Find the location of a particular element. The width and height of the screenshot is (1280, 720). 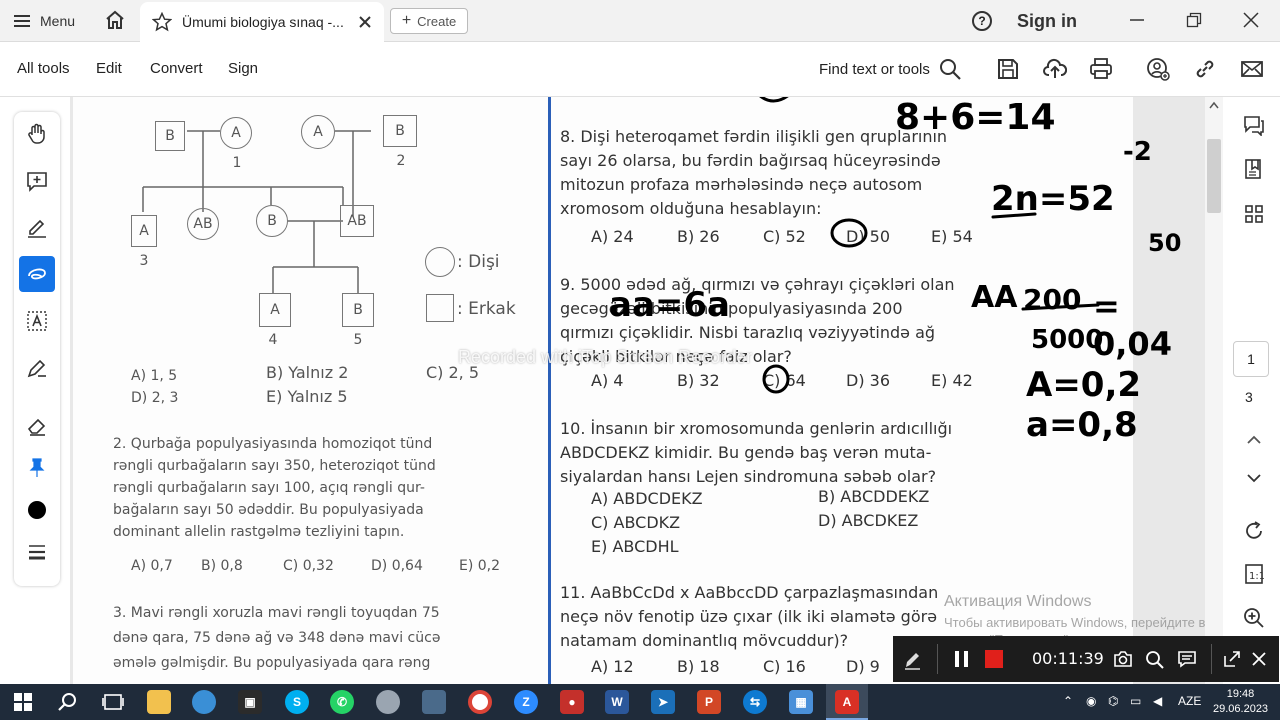

bookmarks-icon is located at coordinates (1254, 169).